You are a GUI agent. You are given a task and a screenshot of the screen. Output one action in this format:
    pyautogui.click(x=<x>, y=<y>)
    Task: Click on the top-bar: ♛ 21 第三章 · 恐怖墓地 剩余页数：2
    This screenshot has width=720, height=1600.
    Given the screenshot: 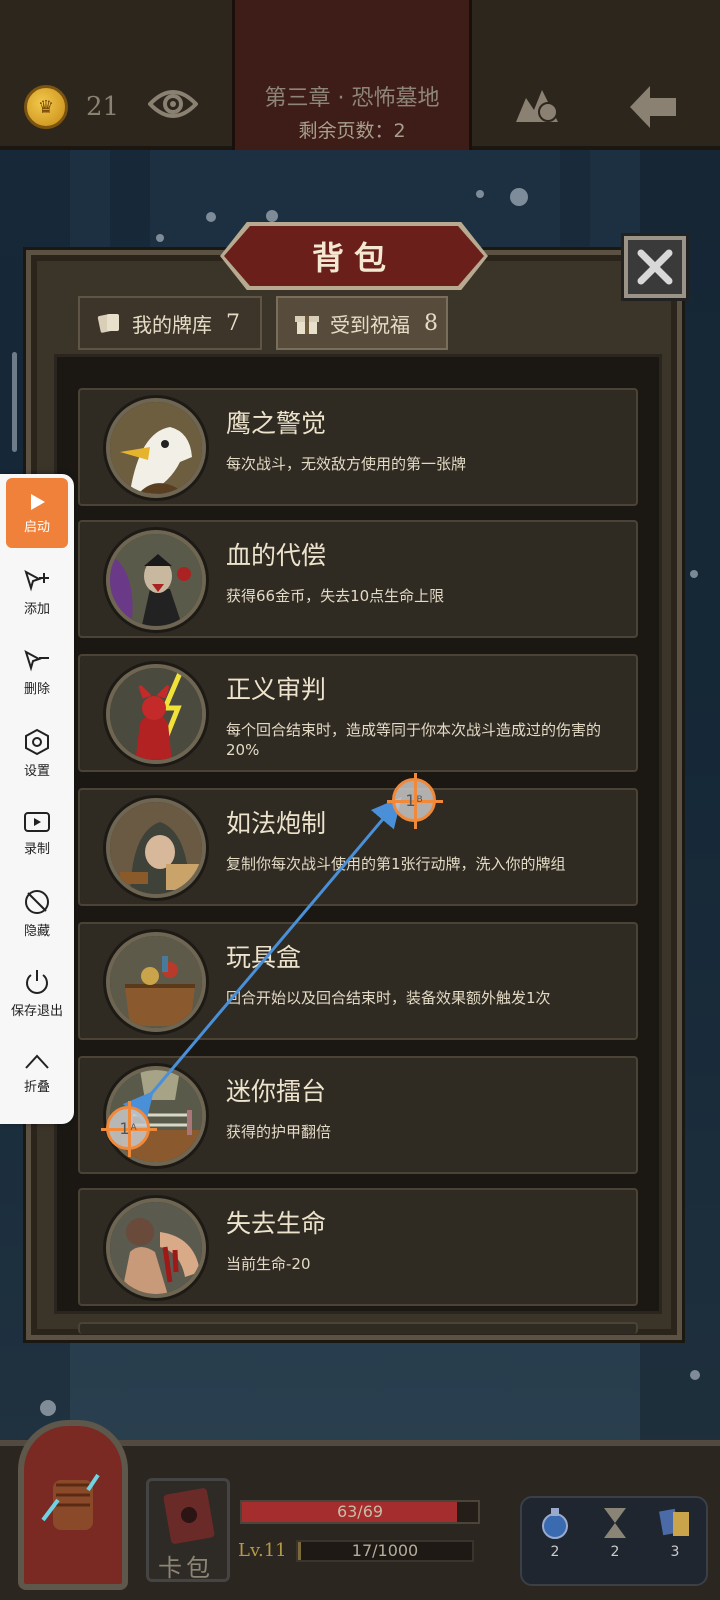 What is the action you would take?
    pyautogui.click(x=360, y=75)
    